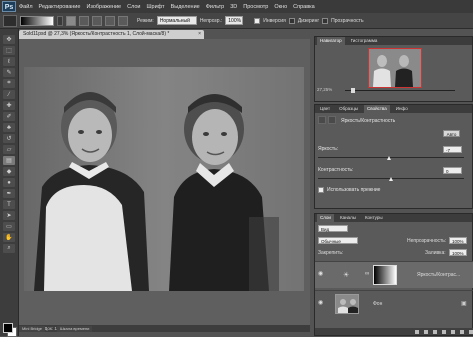  Describe the element at coordinates (435, 331) in the screenshot. I see `add-mask-icon` at that location.